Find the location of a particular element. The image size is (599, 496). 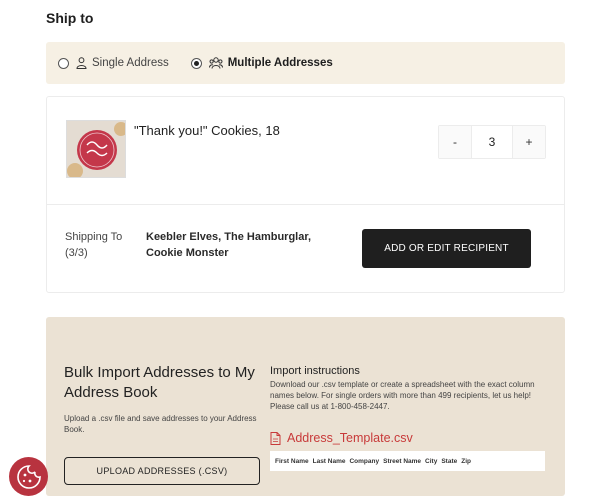

column-name: Company is located at coordinates (364, 461).